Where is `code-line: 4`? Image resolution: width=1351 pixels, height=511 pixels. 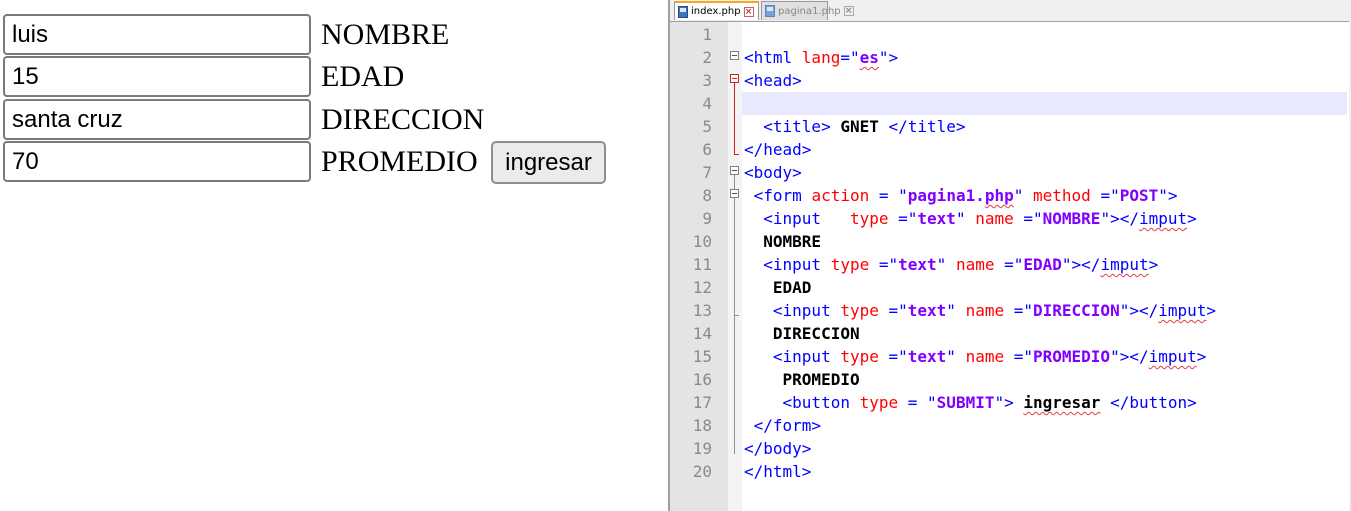
code-line: 4 is located at coordinates (1009, 103).